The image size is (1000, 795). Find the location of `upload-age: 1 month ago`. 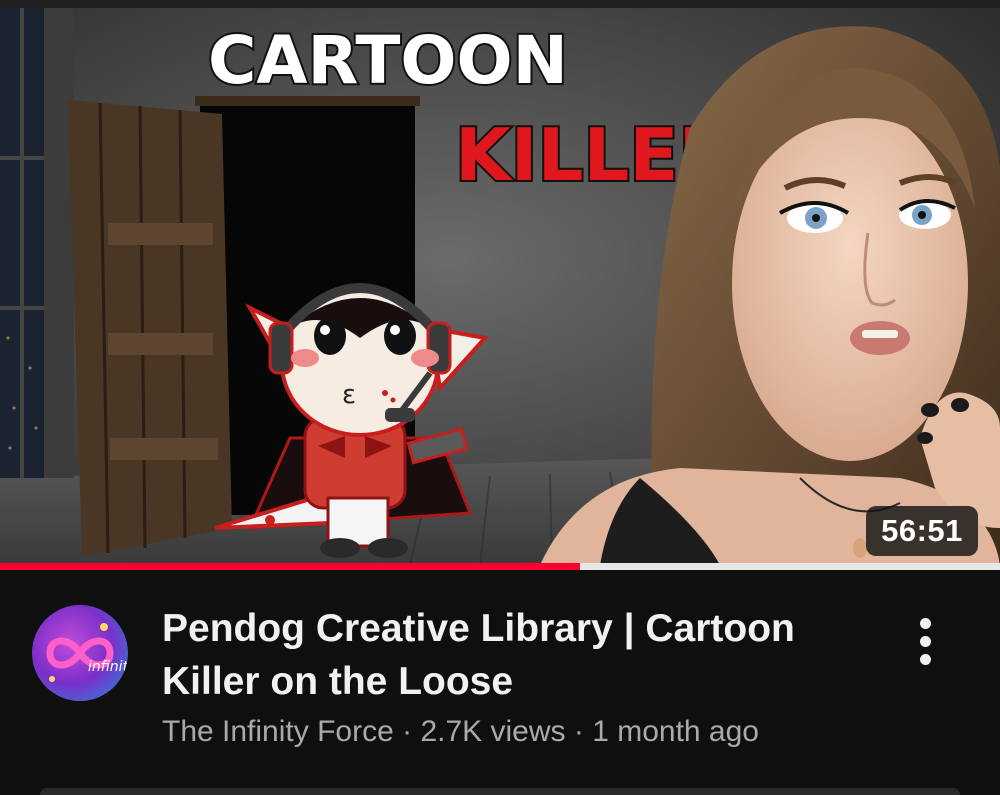

upload-age: 1 month ago is located at coordinates (675, 731).